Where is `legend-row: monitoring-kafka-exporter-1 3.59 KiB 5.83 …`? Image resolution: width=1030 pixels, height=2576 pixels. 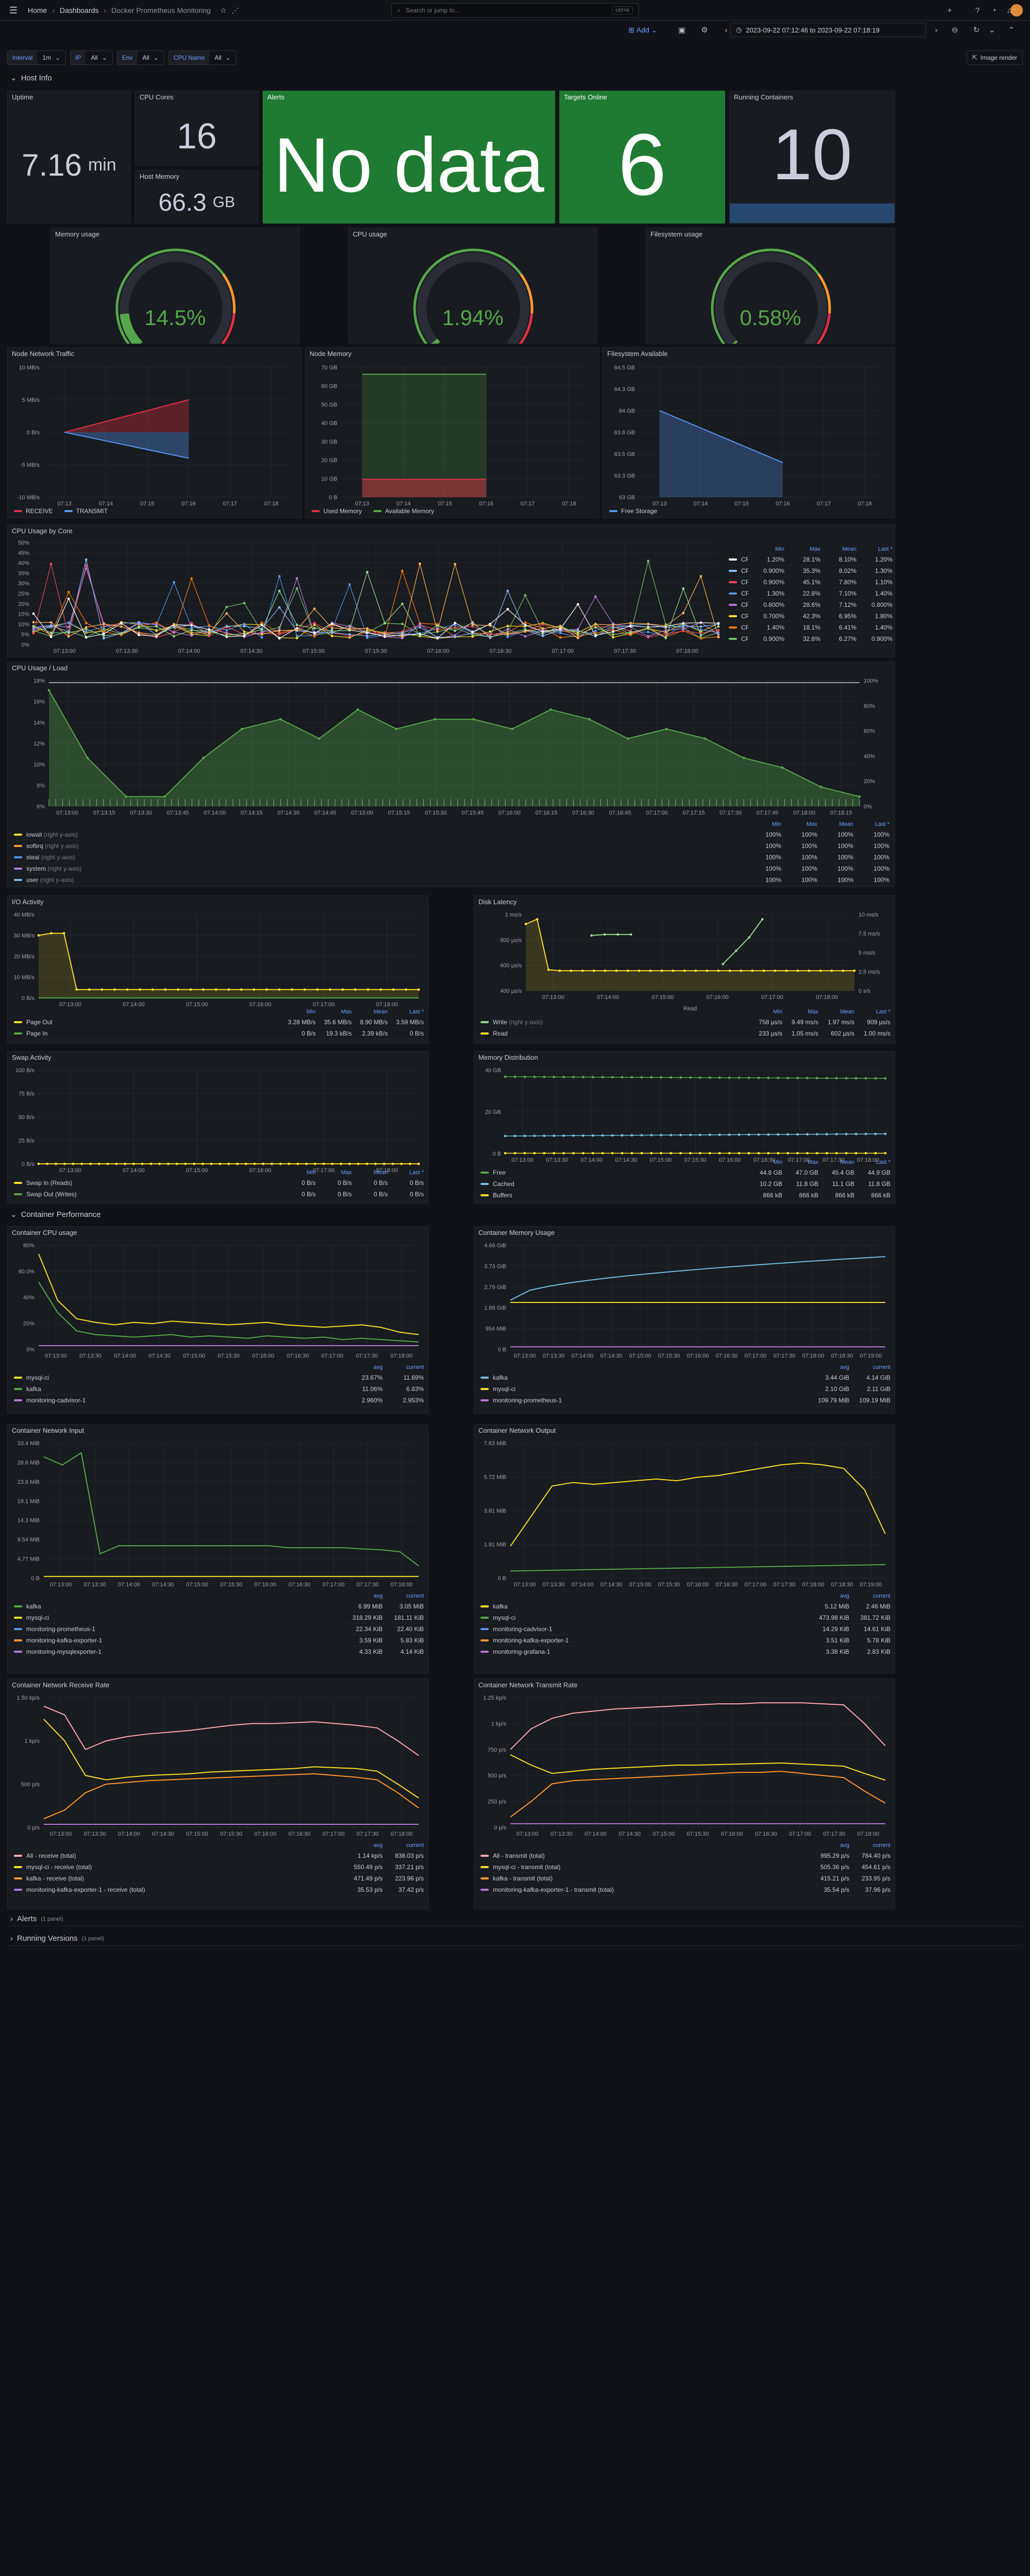 legend-row: monitoring-kafka-exporter-1 3.59 KiB 5.83 … is located at coordinates (219, 1640).